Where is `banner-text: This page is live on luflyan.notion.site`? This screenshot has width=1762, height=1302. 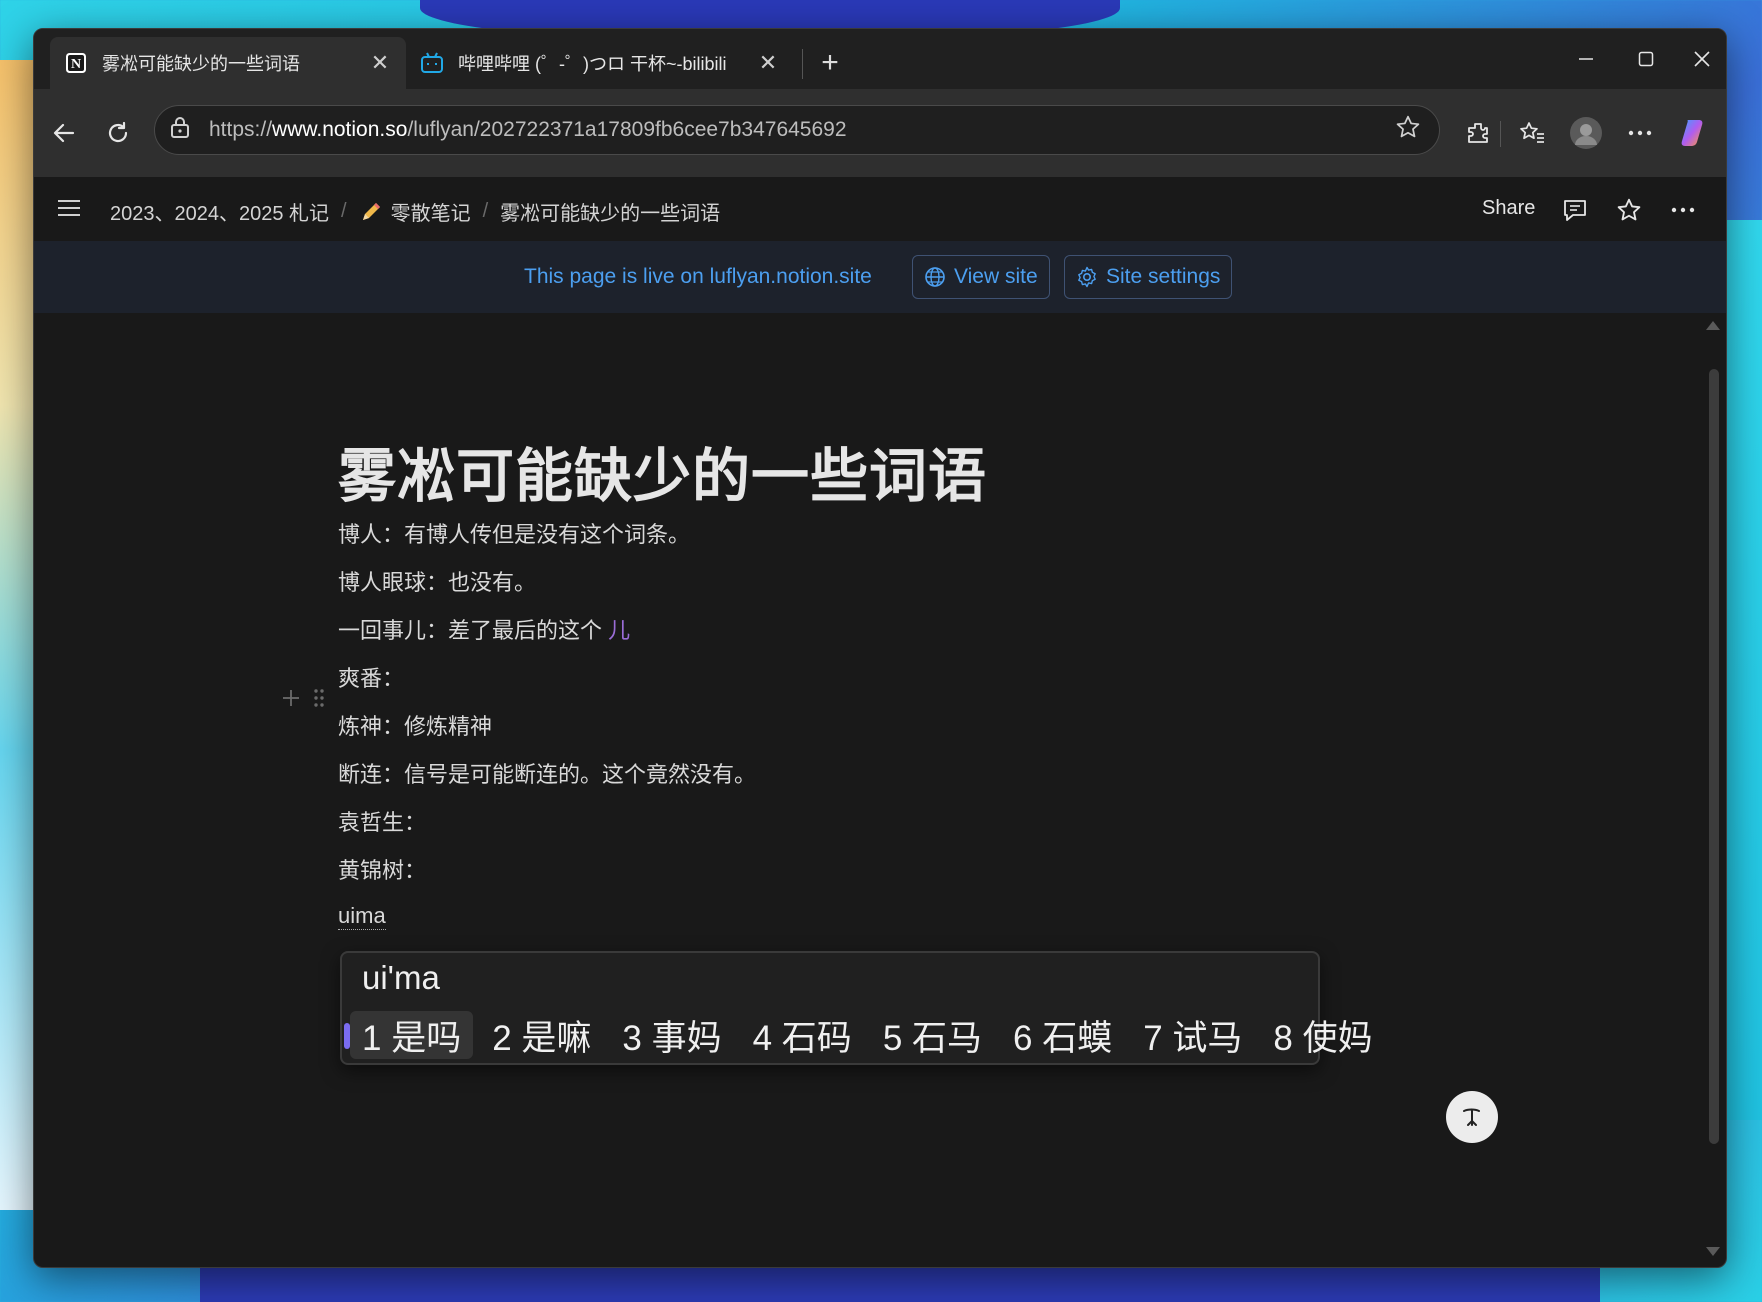 banner-text: This page is live on luflyan.notion.site is located at coordinates (698, 276).